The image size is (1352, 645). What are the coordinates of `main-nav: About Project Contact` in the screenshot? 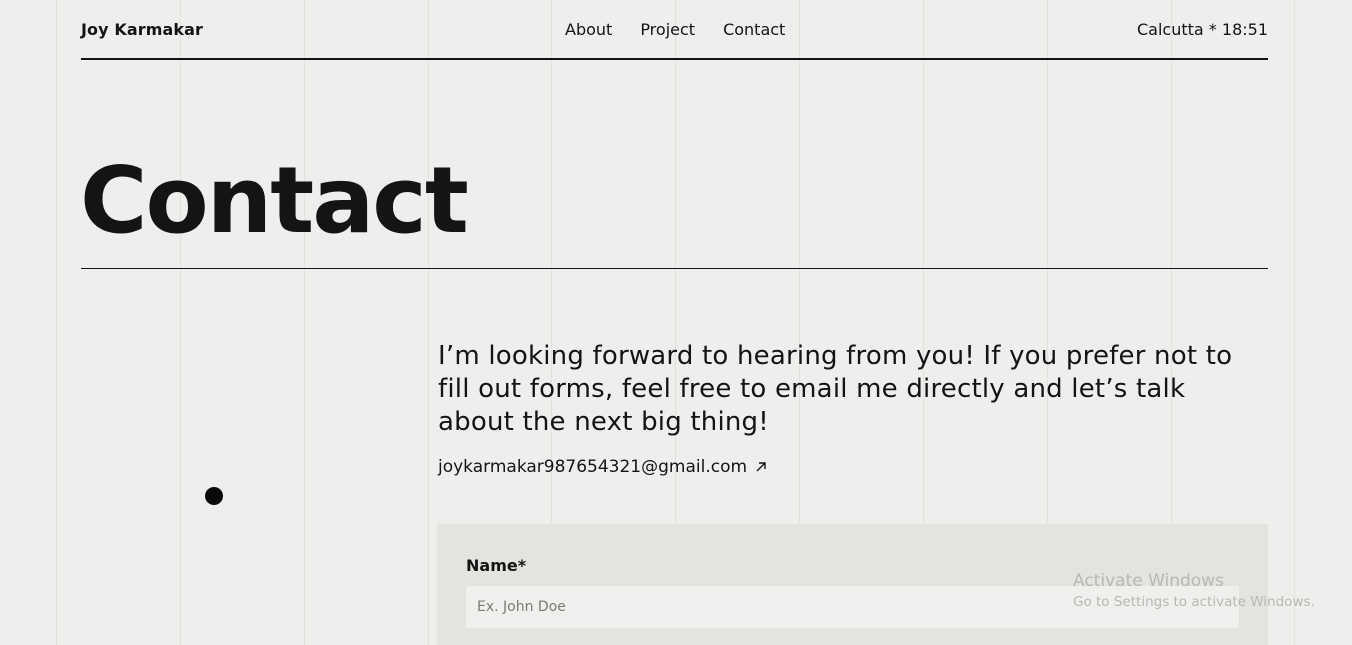 It's located at (675, 29).